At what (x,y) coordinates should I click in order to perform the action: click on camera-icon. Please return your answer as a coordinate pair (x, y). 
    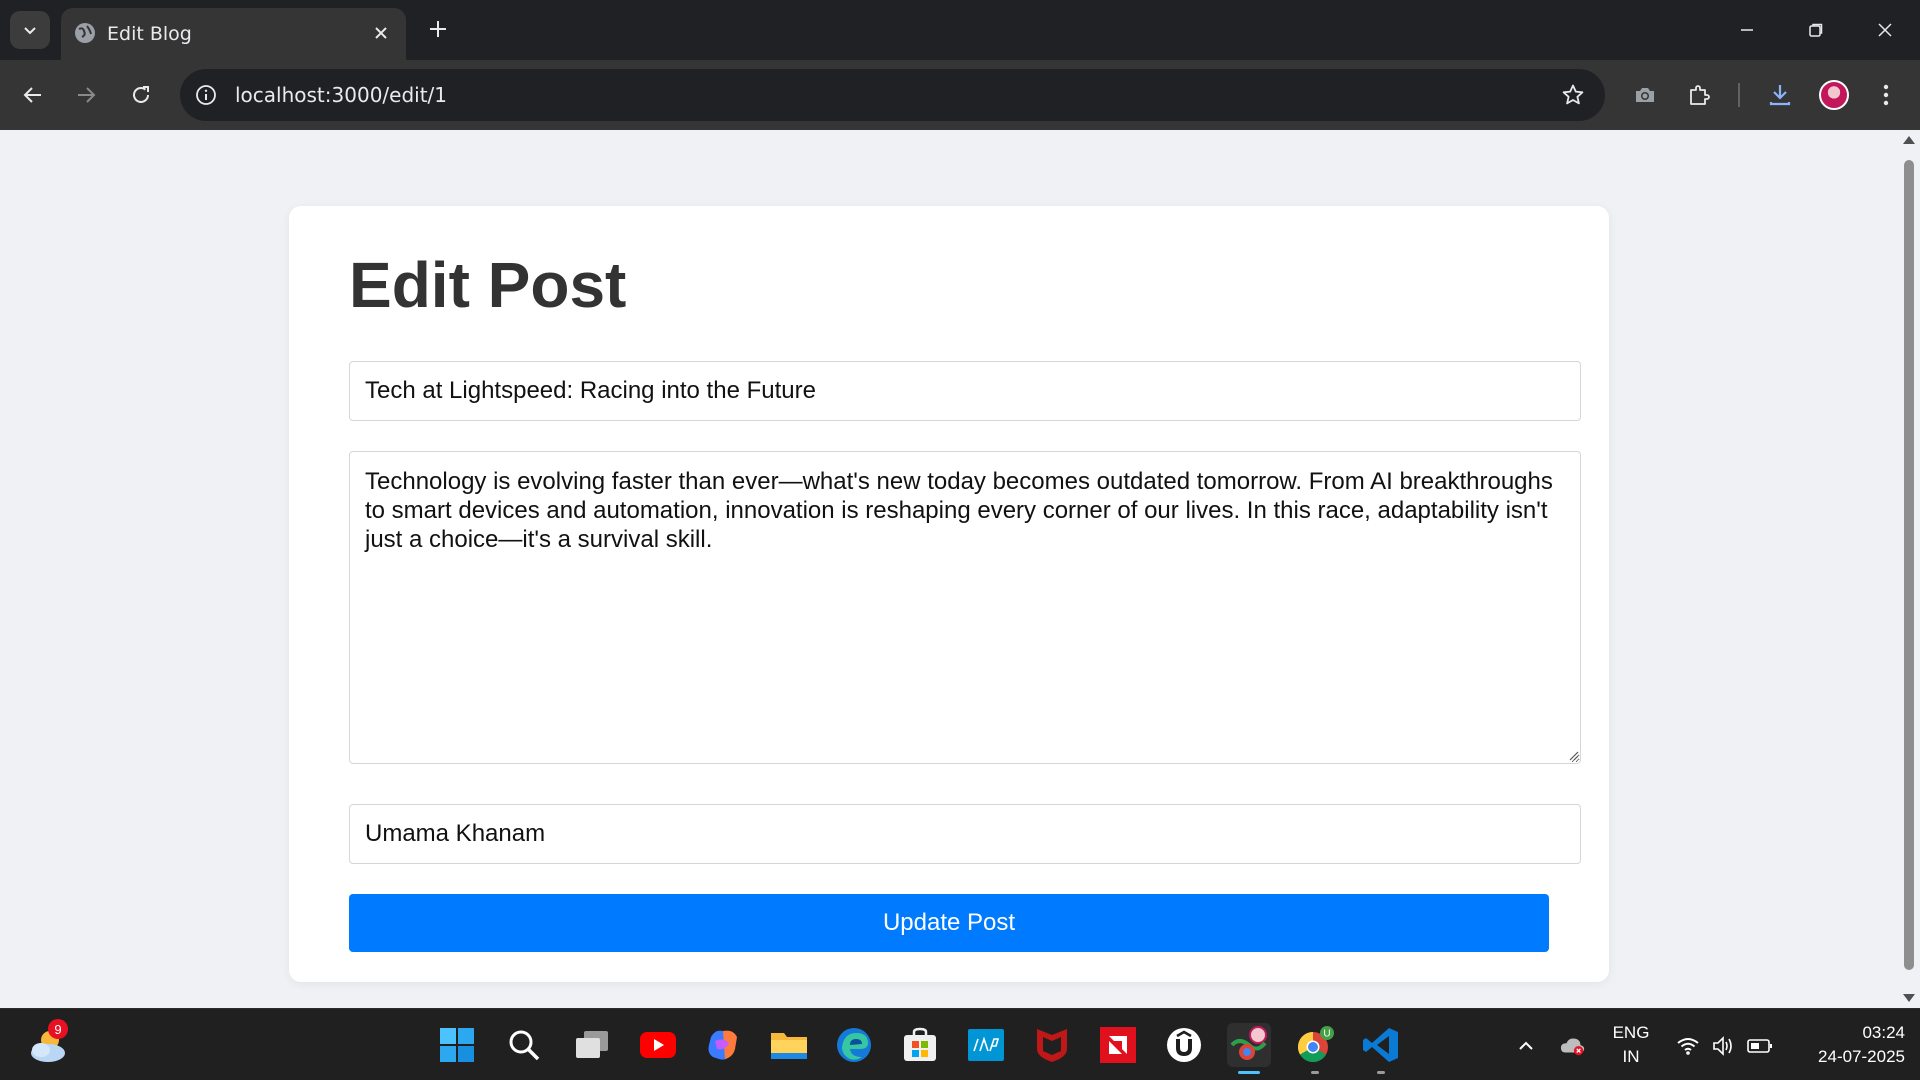
    Looking at the image, I should click on (1645, 95).